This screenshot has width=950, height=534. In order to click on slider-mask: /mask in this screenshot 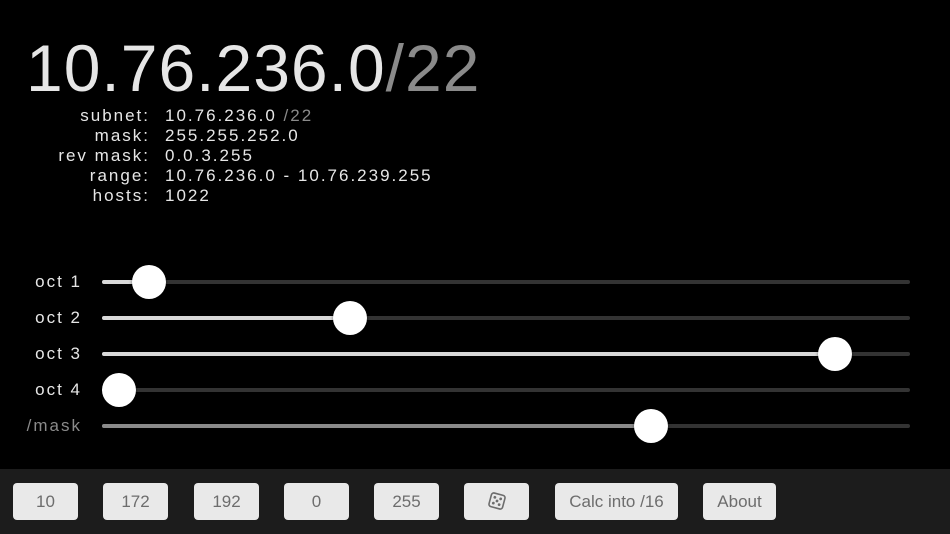, I will do `click(475, 426)`.